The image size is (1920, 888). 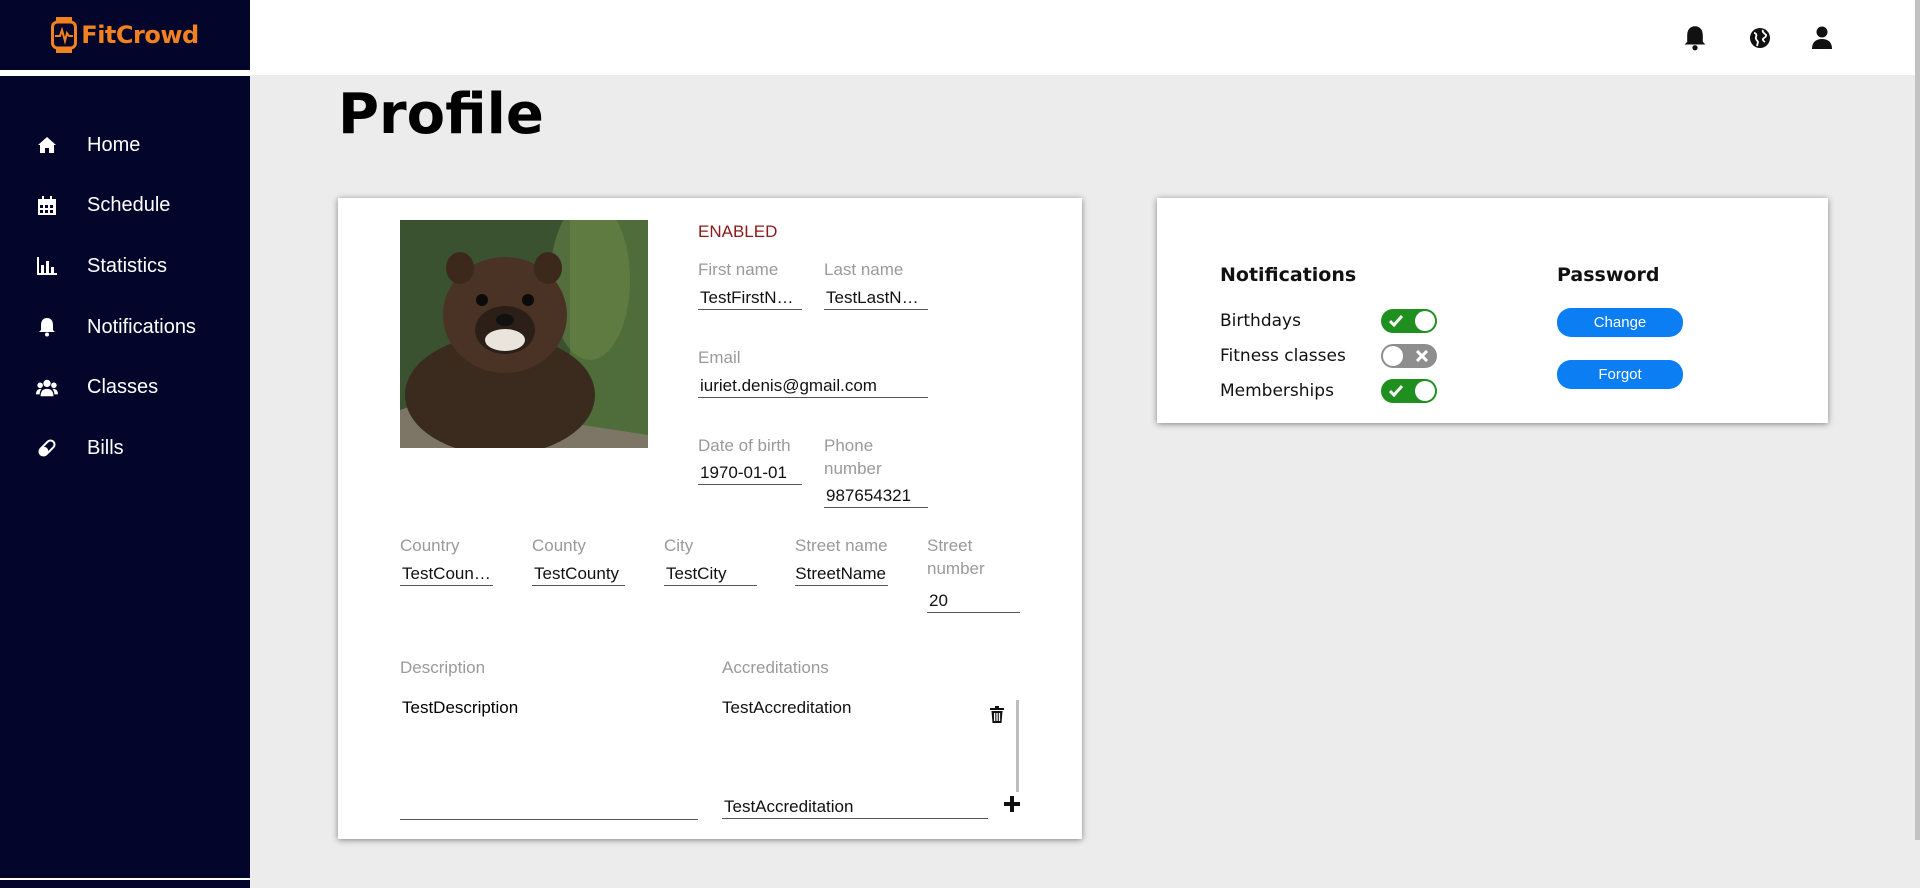 I want to click on country-label: Country, so click(x=430, y=545).